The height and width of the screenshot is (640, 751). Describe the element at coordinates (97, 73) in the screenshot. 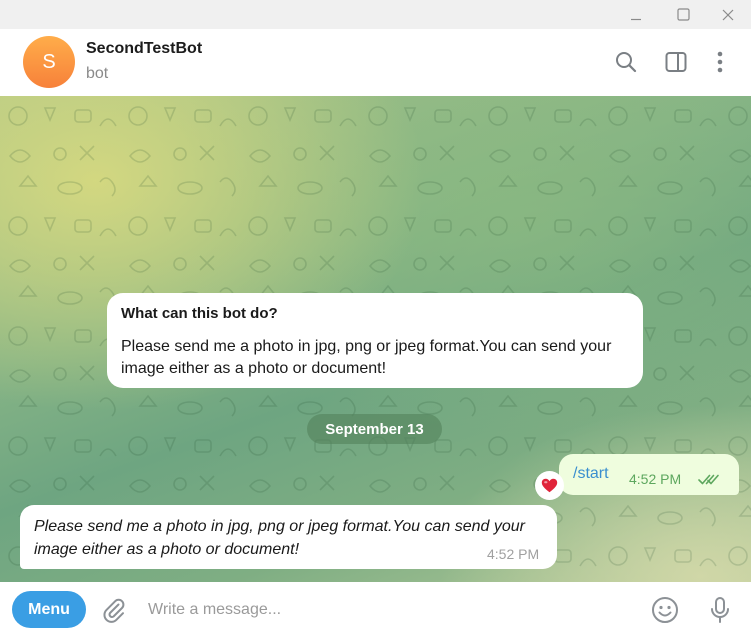

I see `peer-status: bot` at that location.